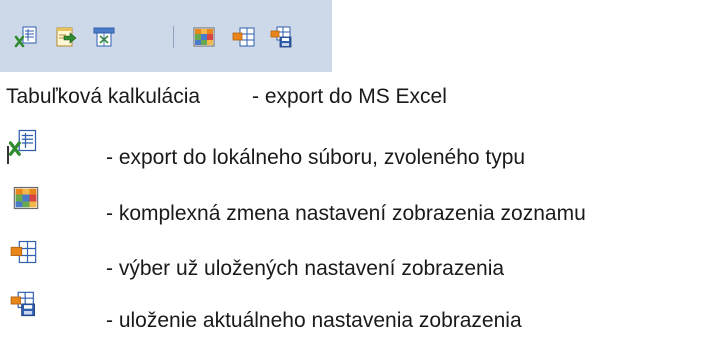 The width and height of the screenshot is (714, 343). I want to click on intro-title: Tabuľková kalkulácia, so click(103, 96).